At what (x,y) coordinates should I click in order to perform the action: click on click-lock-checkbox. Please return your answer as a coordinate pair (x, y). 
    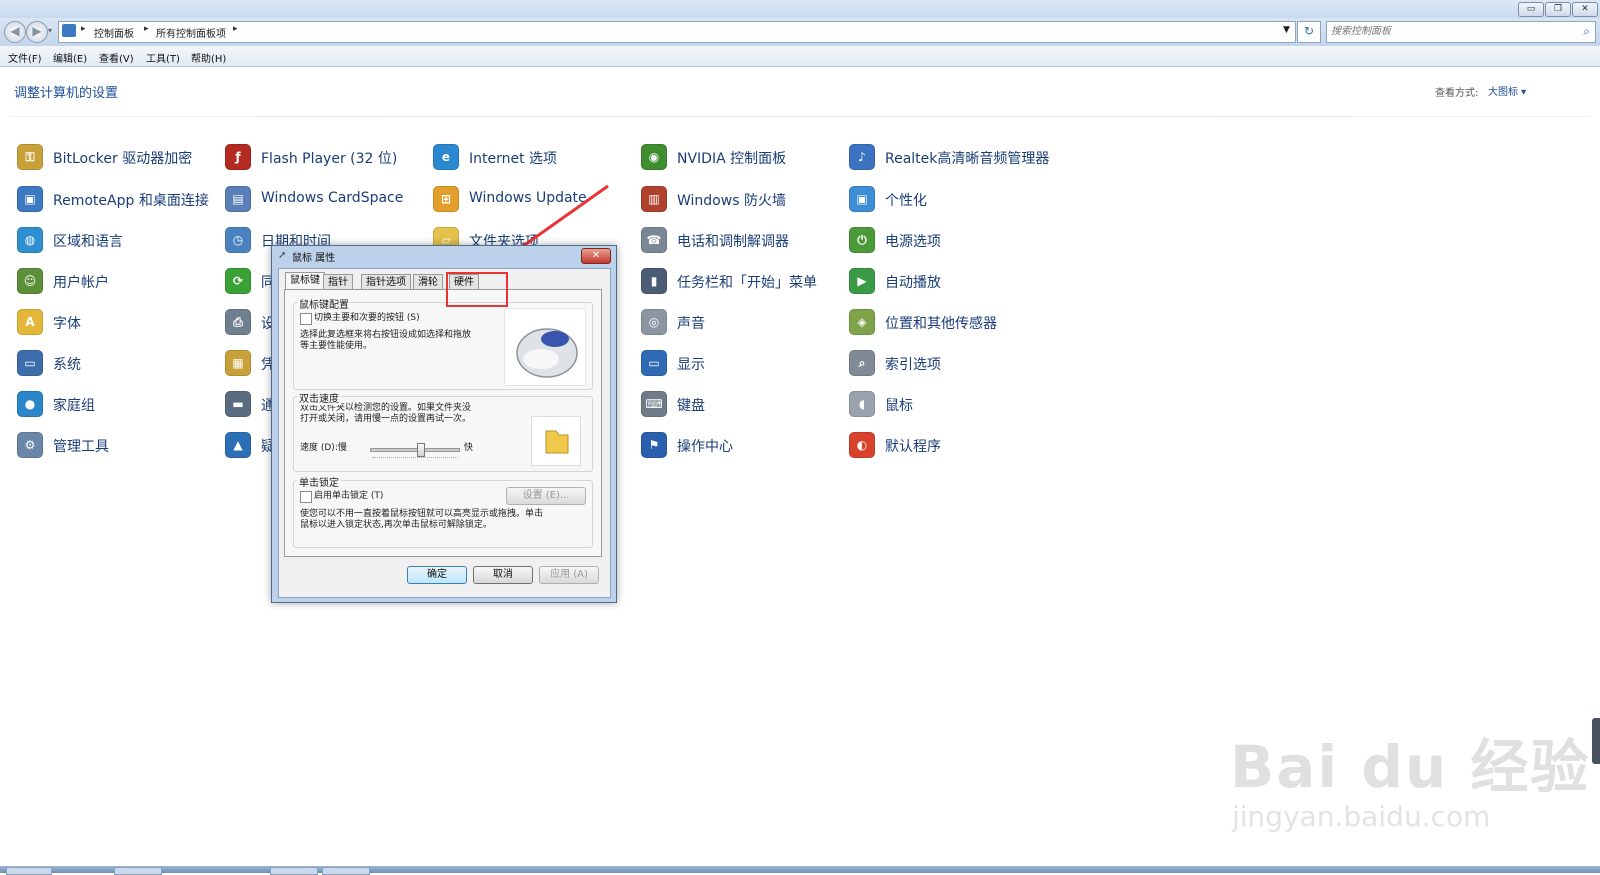
    Looking at the image, I should click on (306, 497).